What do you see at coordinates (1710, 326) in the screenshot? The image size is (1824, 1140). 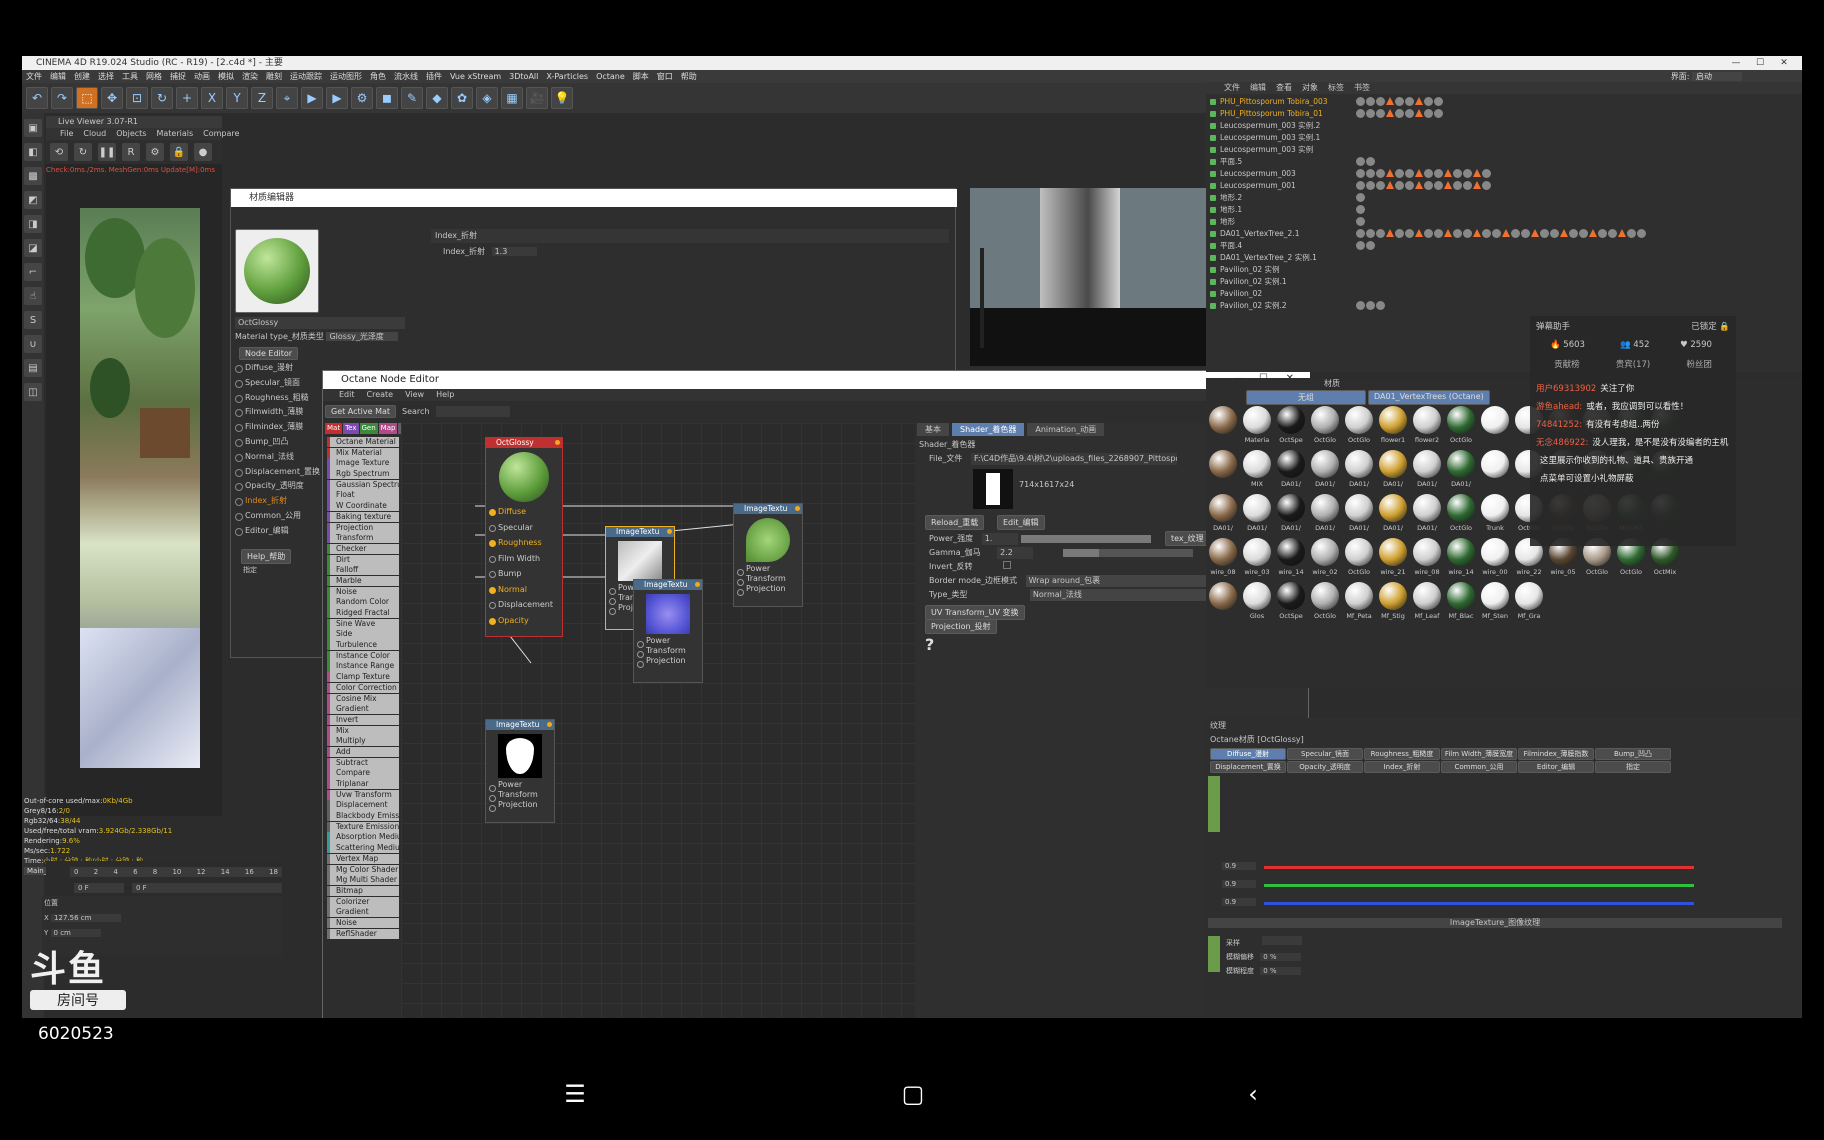 I see `chat-lock-status: 已锁定 🔒` at bounding box center [1710, 326].